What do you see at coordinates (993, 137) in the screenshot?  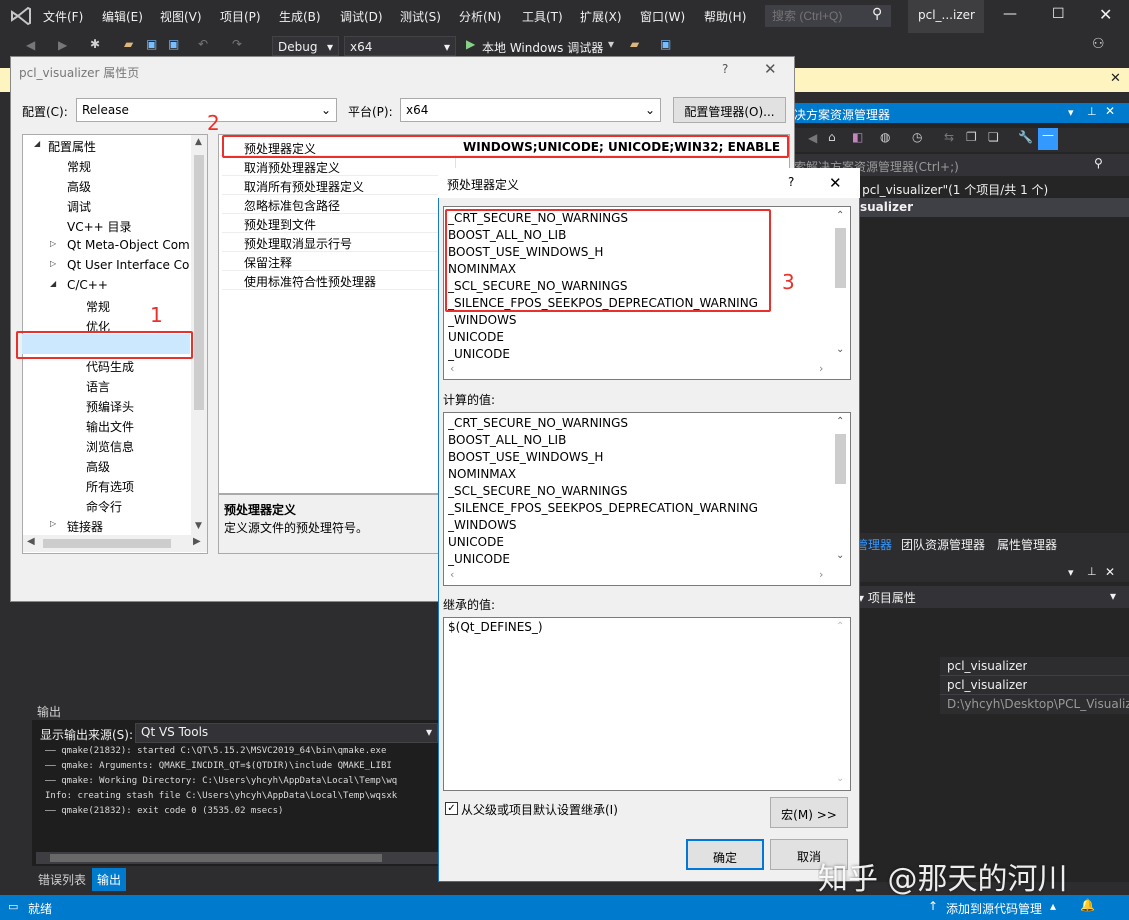 I see `copy-icon: ❏` at bounding box center [993, 137].